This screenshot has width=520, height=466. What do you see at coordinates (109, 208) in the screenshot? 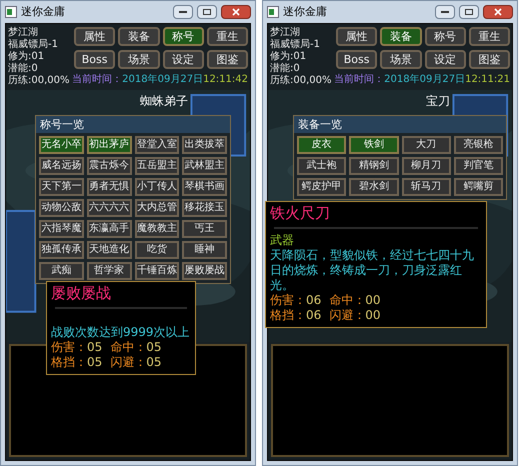
I see `list-item: 六六六六` at bounding box center [109, 208].